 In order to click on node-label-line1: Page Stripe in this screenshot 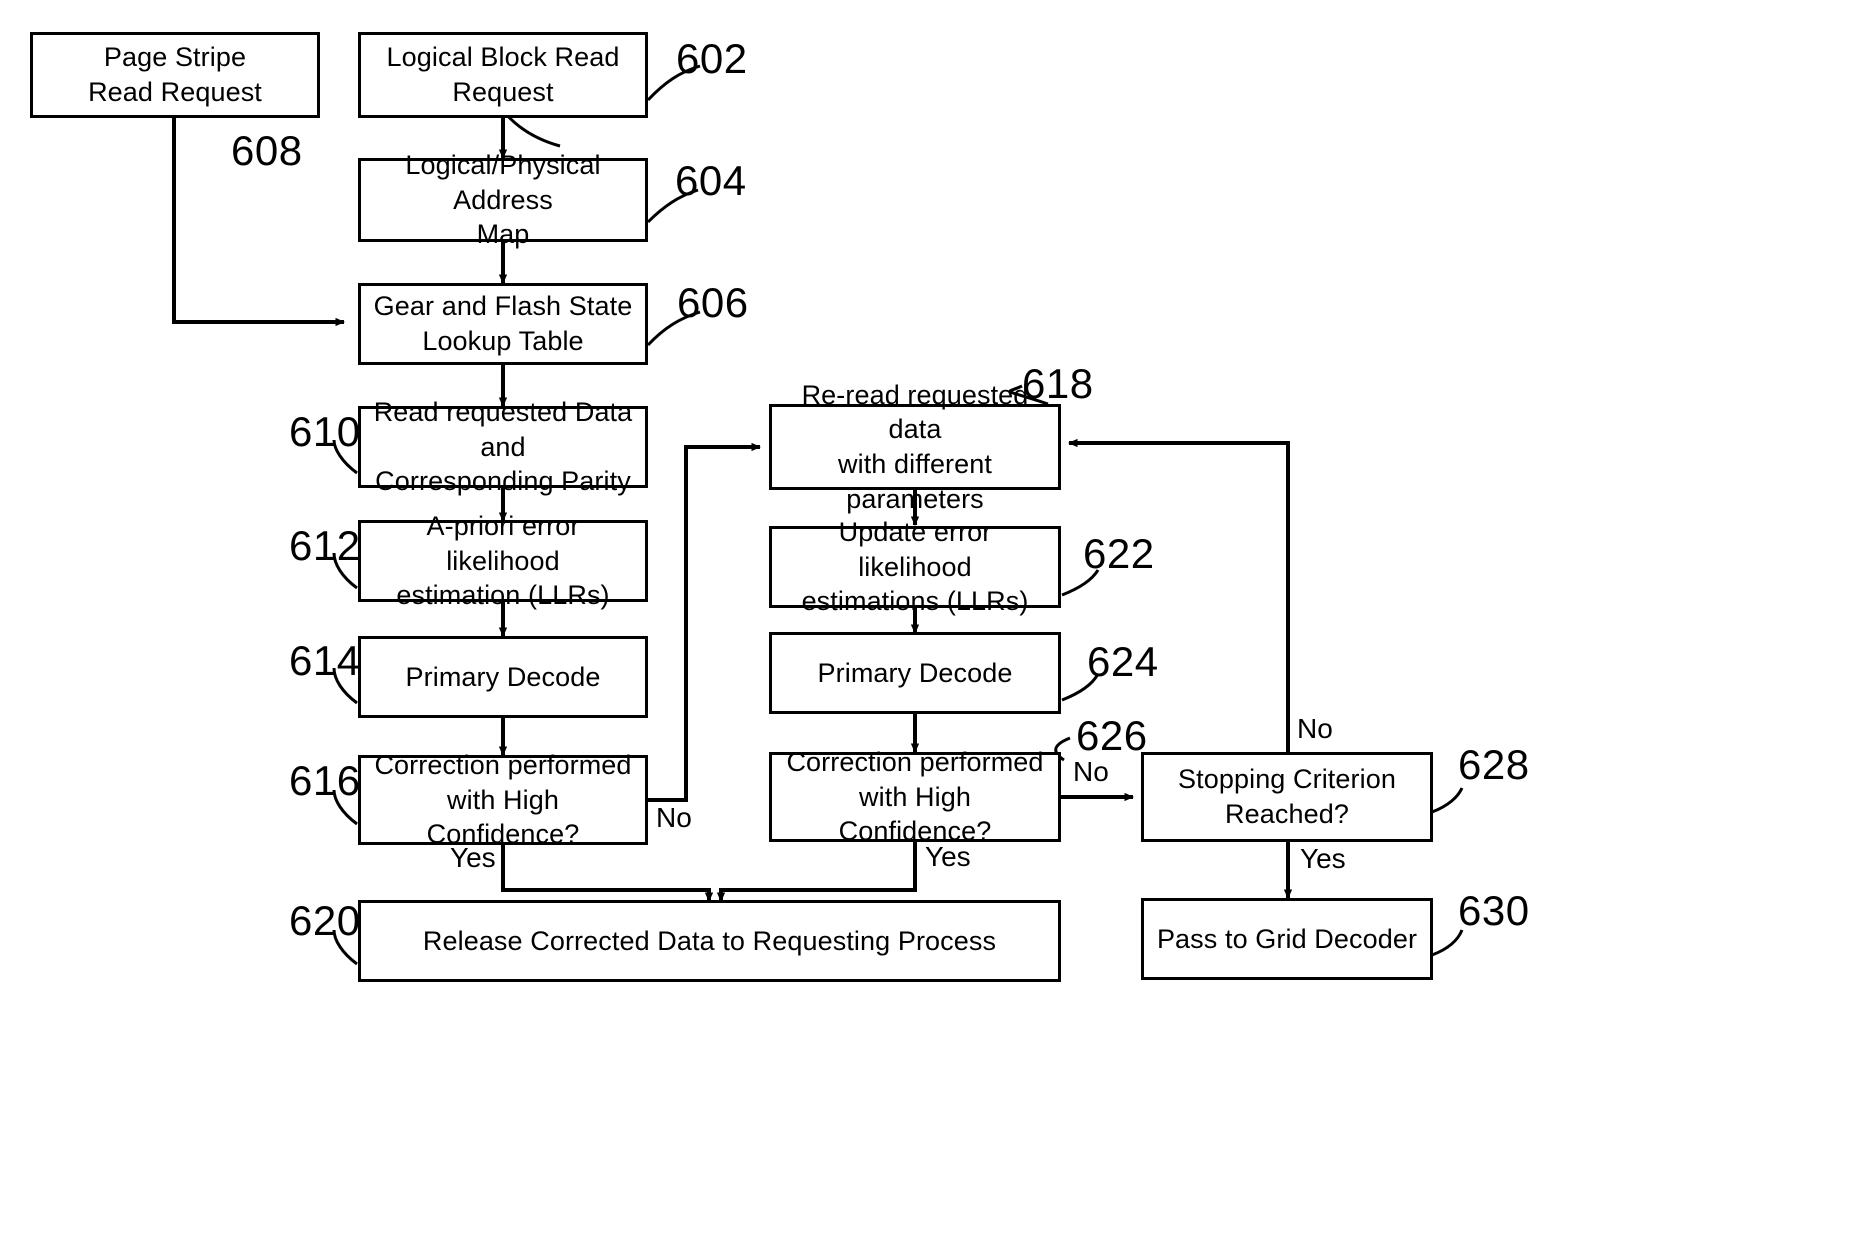, I will do `click(175, 57)`.